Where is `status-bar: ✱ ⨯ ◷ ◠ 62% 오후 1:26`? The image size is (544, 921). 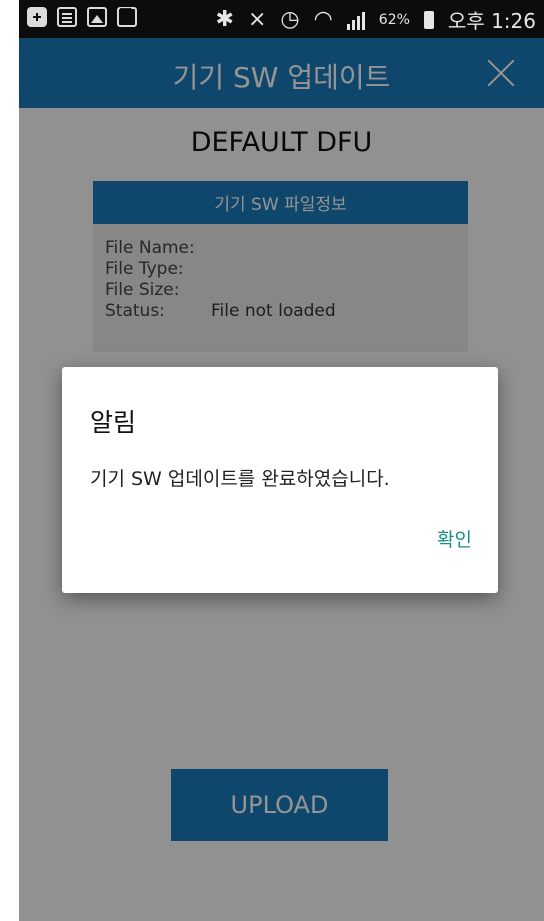 status-bar: ✱ ⨯ ◷ ◠ 62% 오후 1:26 is located at coordinates (281, 19).